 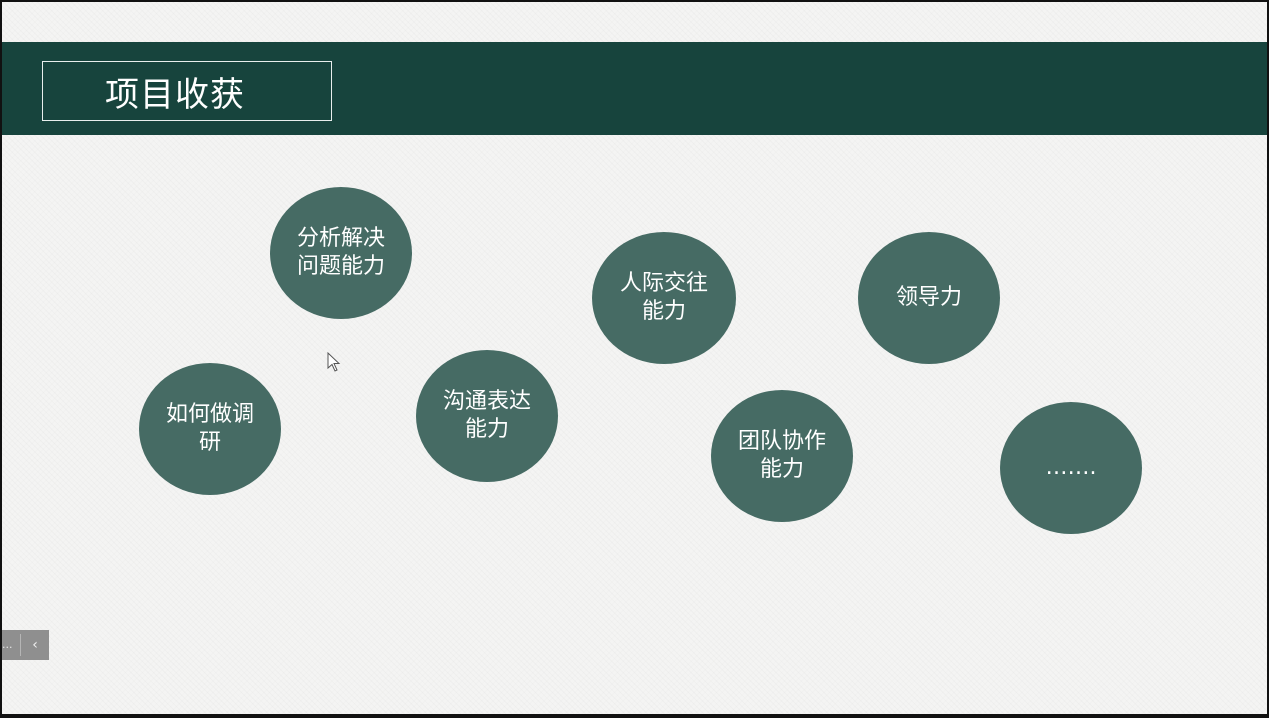 What do you see at coordinates (35, 645) in the screenshot?
I see `chevron-left-icon: ‹` at bounding box center [35, 645].